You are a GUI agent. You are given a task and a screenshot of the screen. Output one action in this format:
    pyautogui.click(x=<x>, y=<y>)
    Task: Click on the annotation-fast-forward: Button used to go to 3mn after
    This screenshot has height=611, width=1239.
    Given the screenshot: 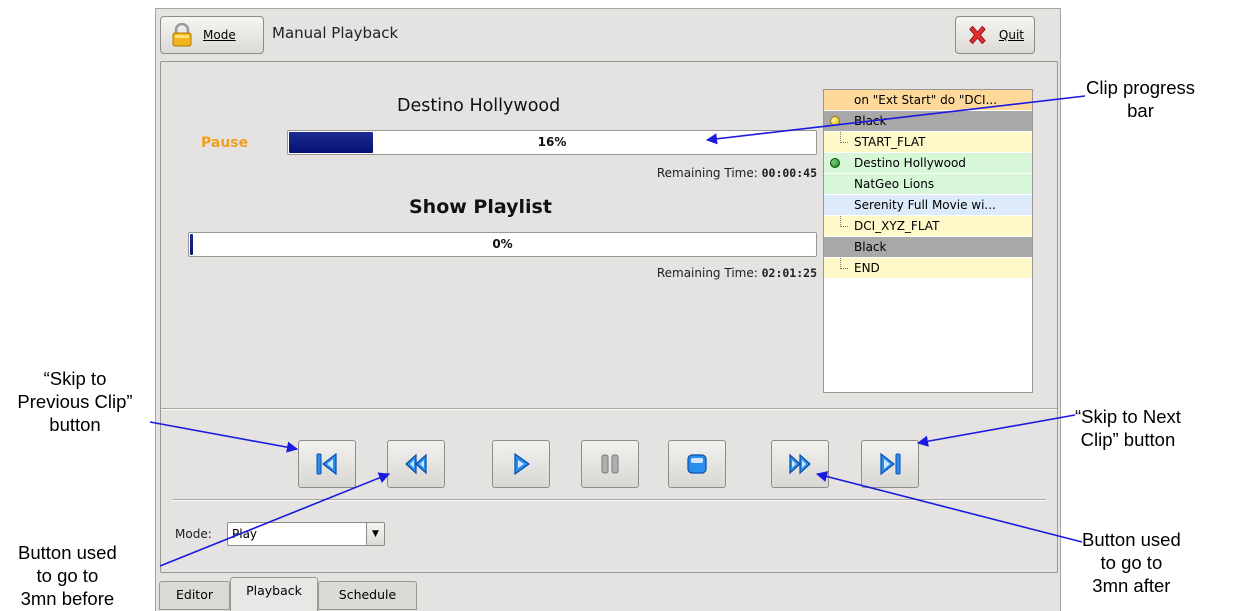 What is the action you would take?
    pyautogui.click(x=1131, y=562)
    